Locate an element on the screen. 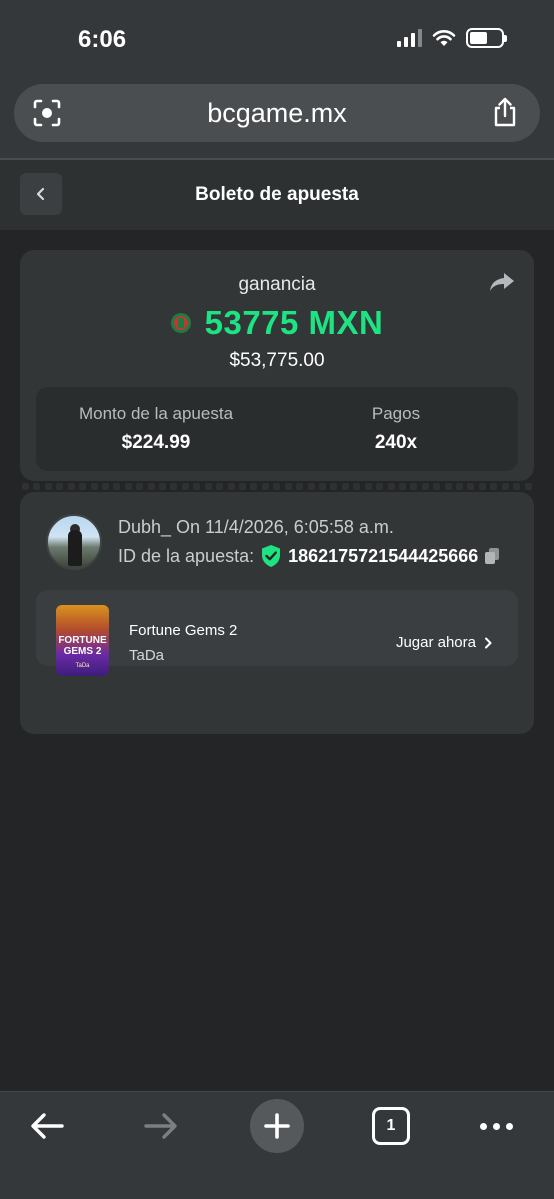  more-menu-button is located at coordinates (496, 1126).